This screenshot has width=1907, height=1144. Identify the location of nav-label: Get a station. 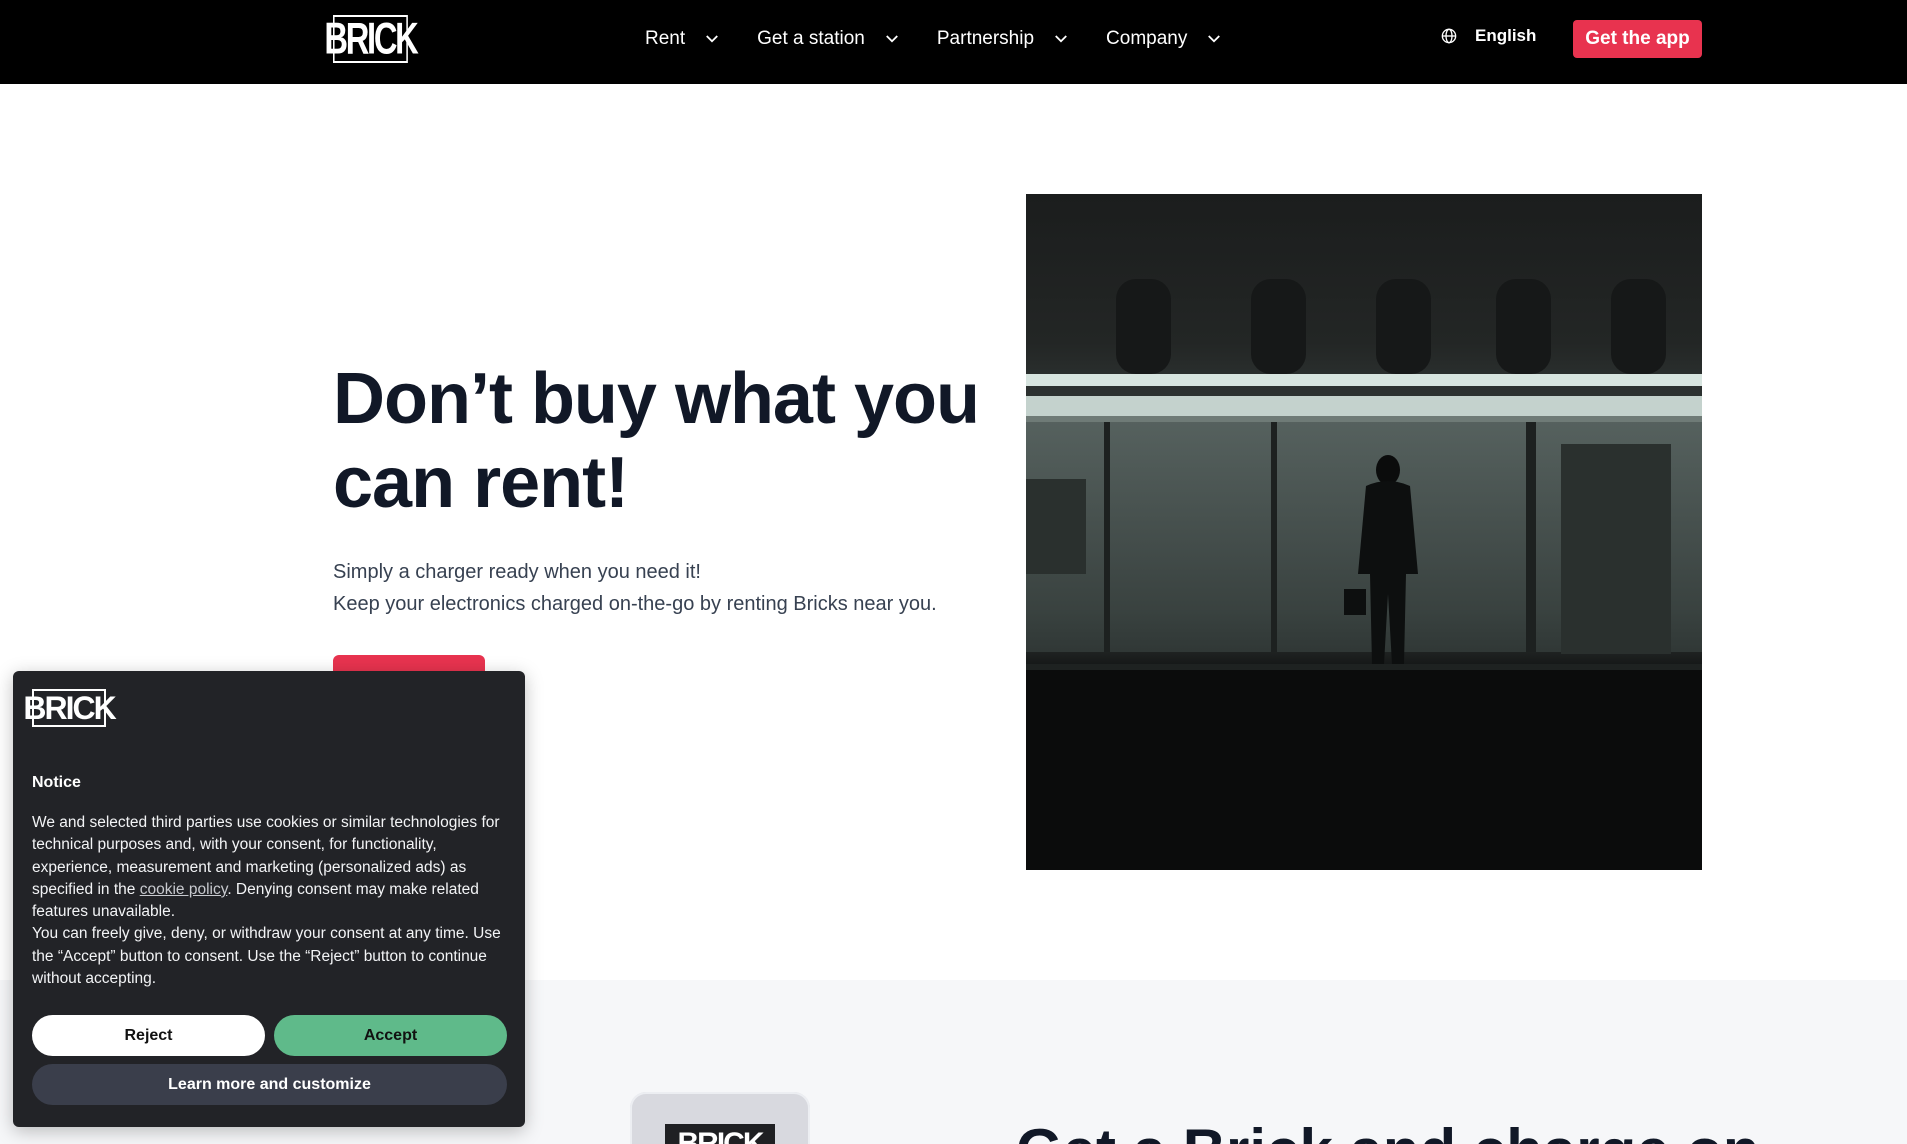
(811, 38).